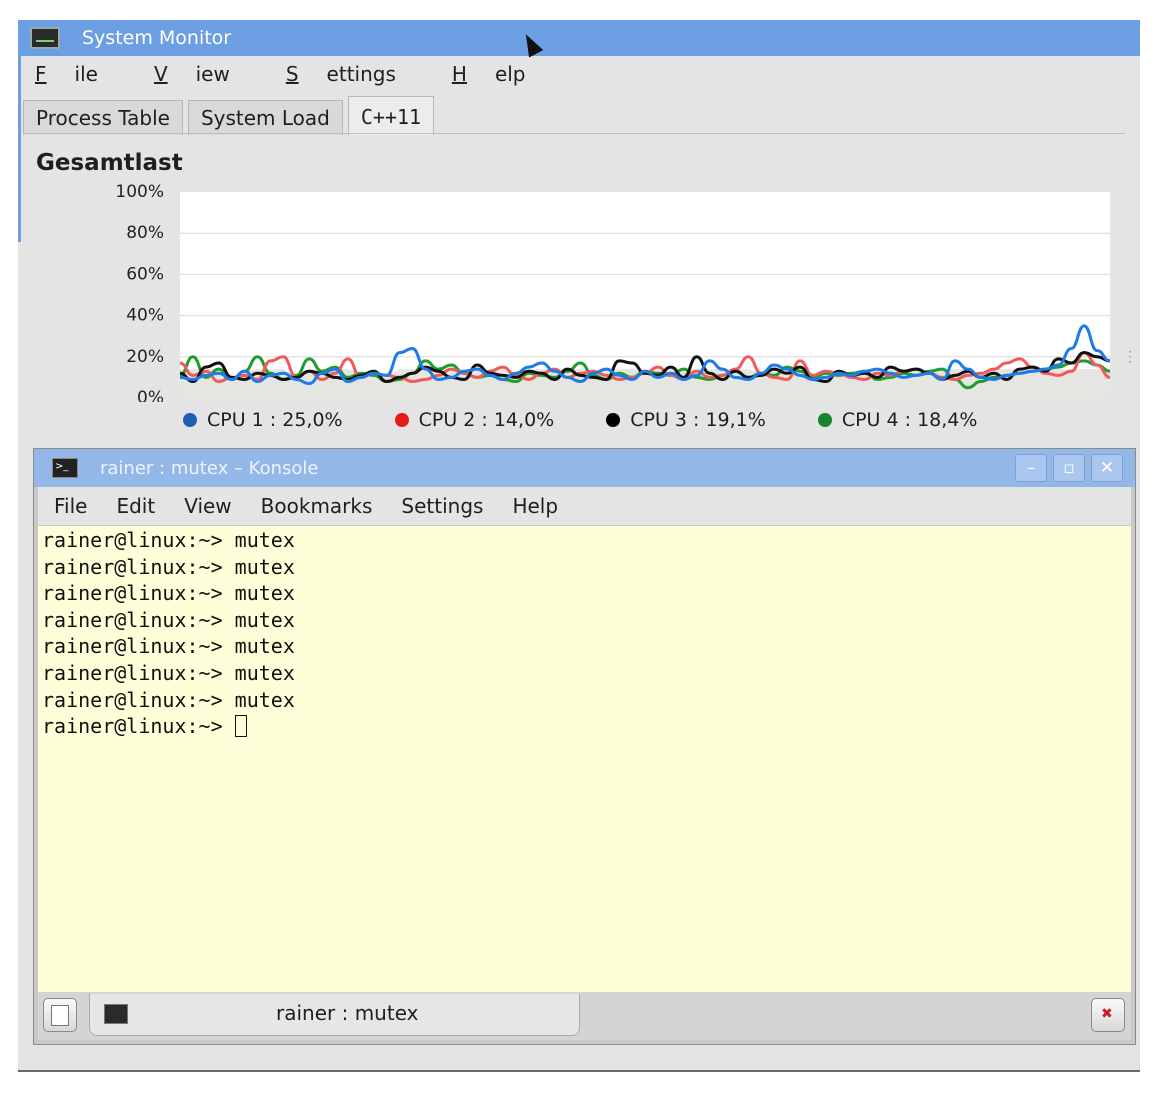 The width and height of the screenshot is (1157, 1098). What do you see at coordinates (584, 468) in the screenshot?
I see `konsole-titlebar: >_ rainer : mutex – Konsole – ▫ ✕` at bounding box center [584, 468].